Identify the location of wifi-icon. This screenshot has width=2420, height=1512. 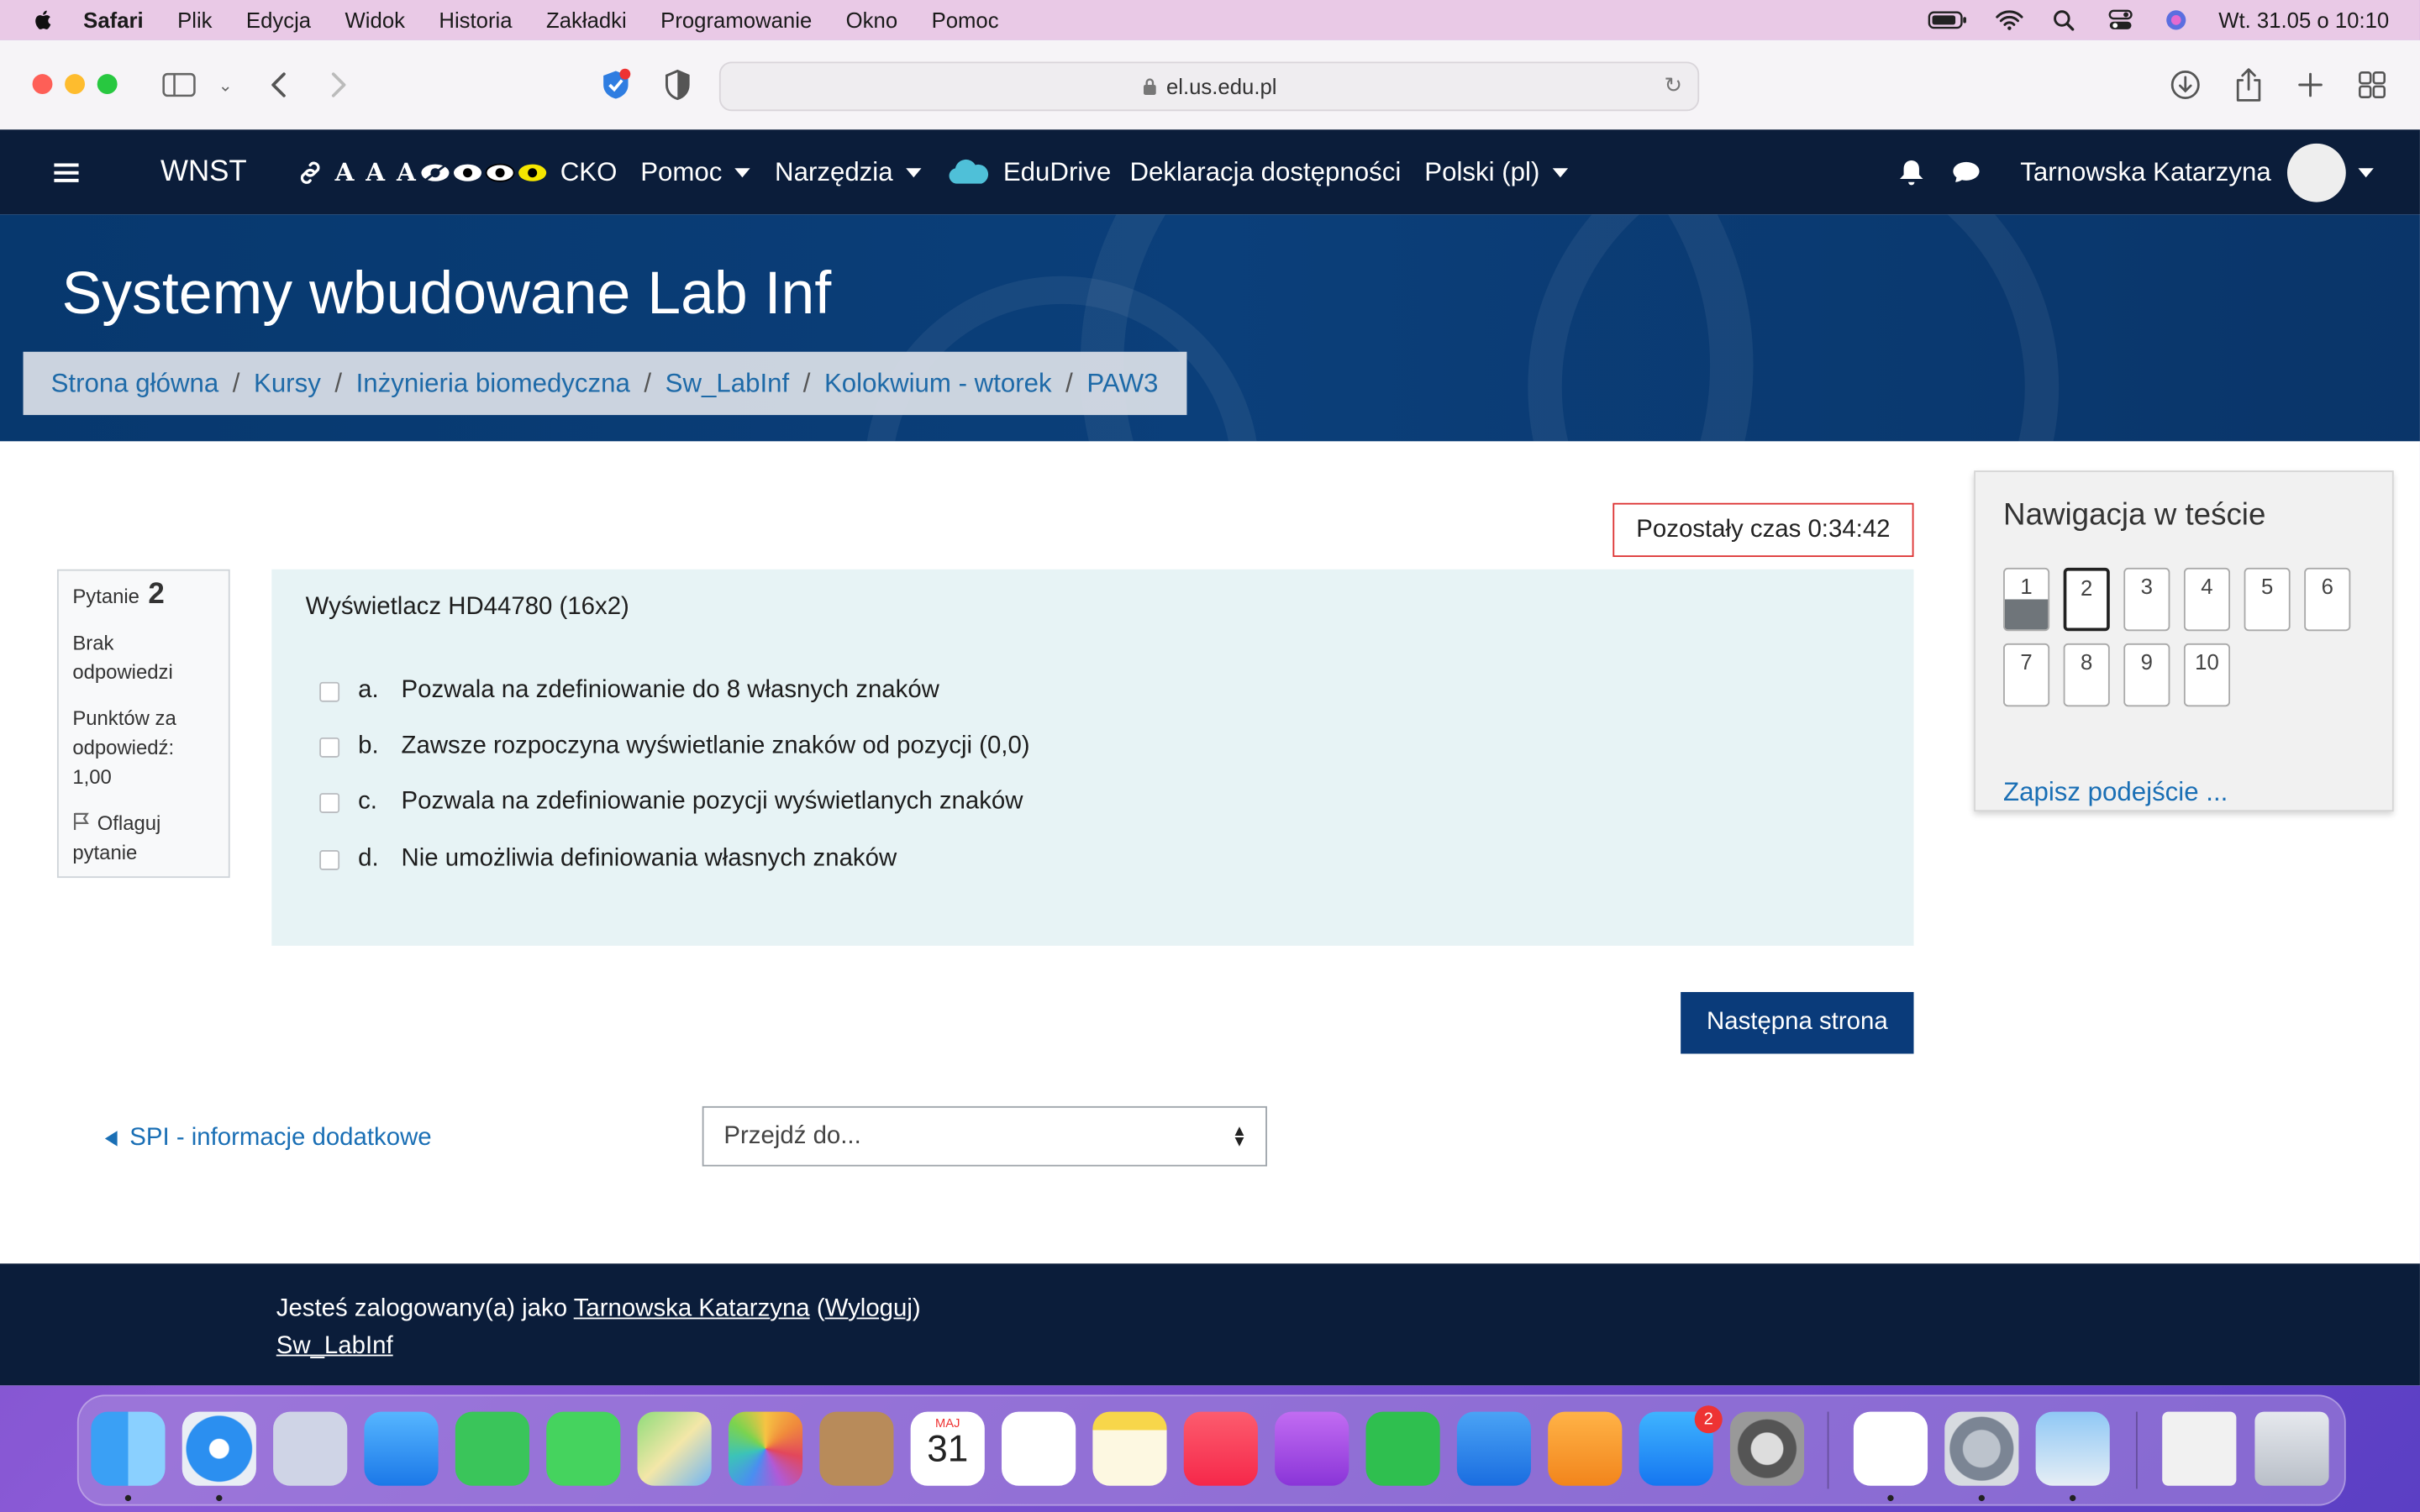
(2010, 20).